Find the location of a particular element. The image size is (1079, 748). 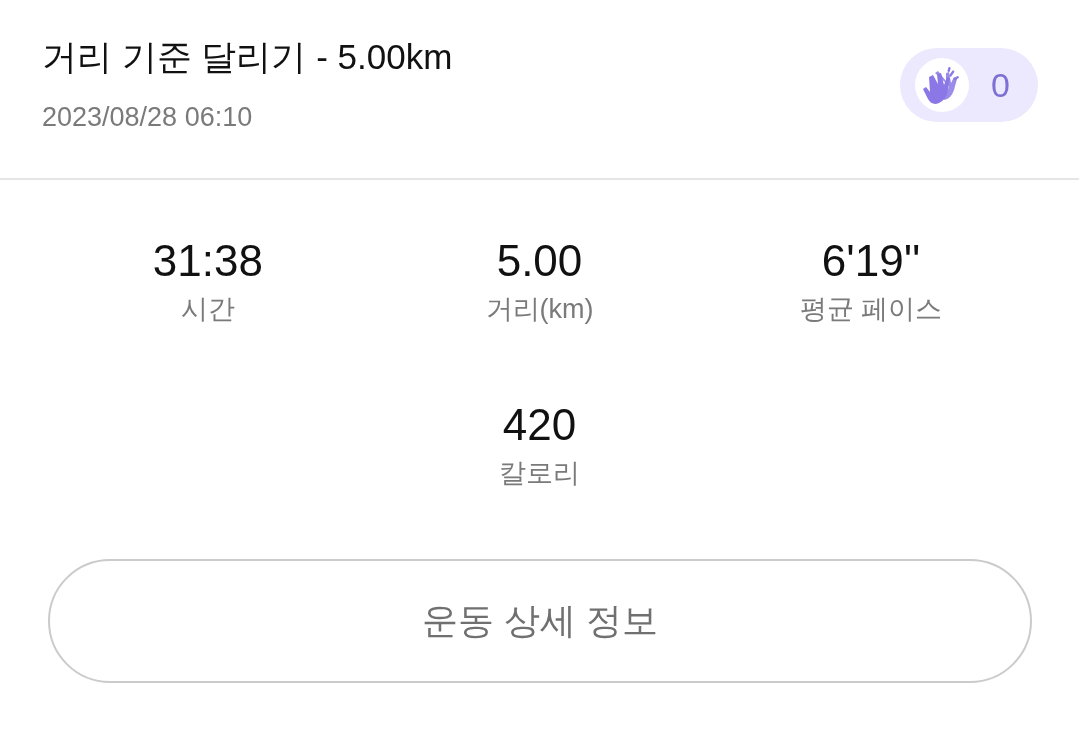

stat-label: 시간 is located at coordinates (207, 309).